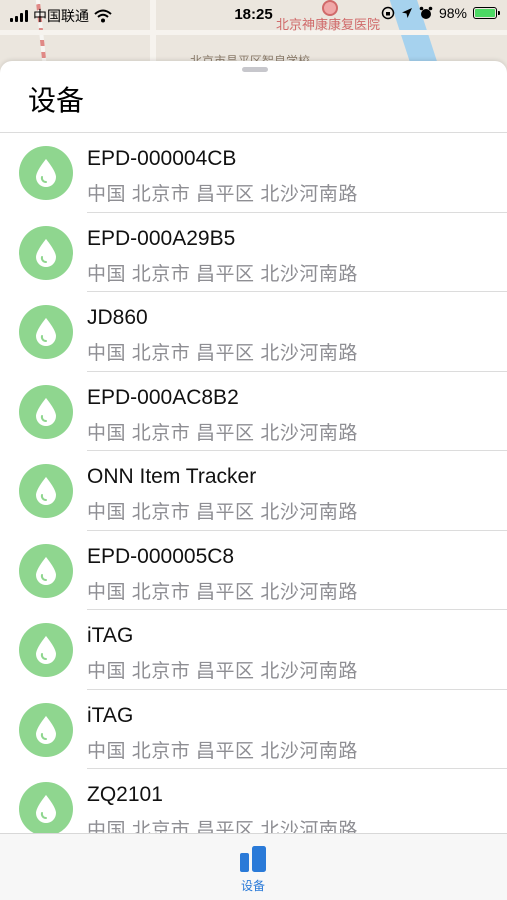 The width and height of the screenshot is (507, 900). What do you see at coordinates (426, 12) in the screenshot?
I see `alarm-icon` at bounding box center [426, 12].